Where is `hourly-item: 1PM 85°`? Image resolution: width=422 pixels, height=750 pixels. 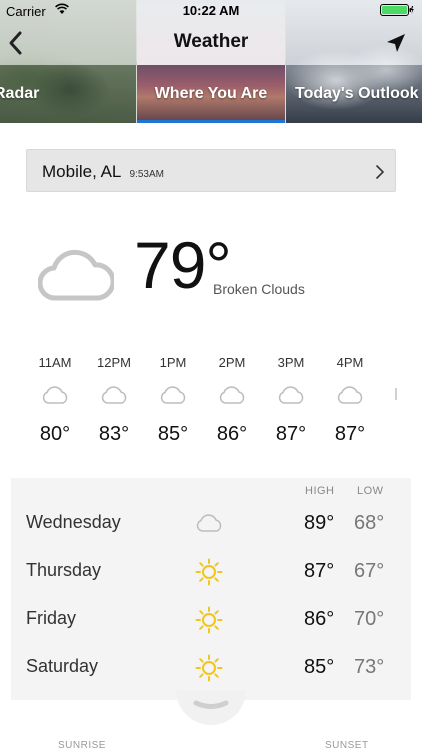
hourly-item: 1PM 85° is located at coordinates (173, 400).